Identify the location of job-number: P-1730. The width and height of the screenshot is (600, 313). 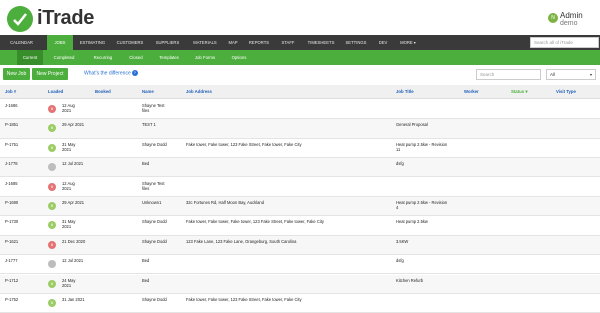
(11, 221).